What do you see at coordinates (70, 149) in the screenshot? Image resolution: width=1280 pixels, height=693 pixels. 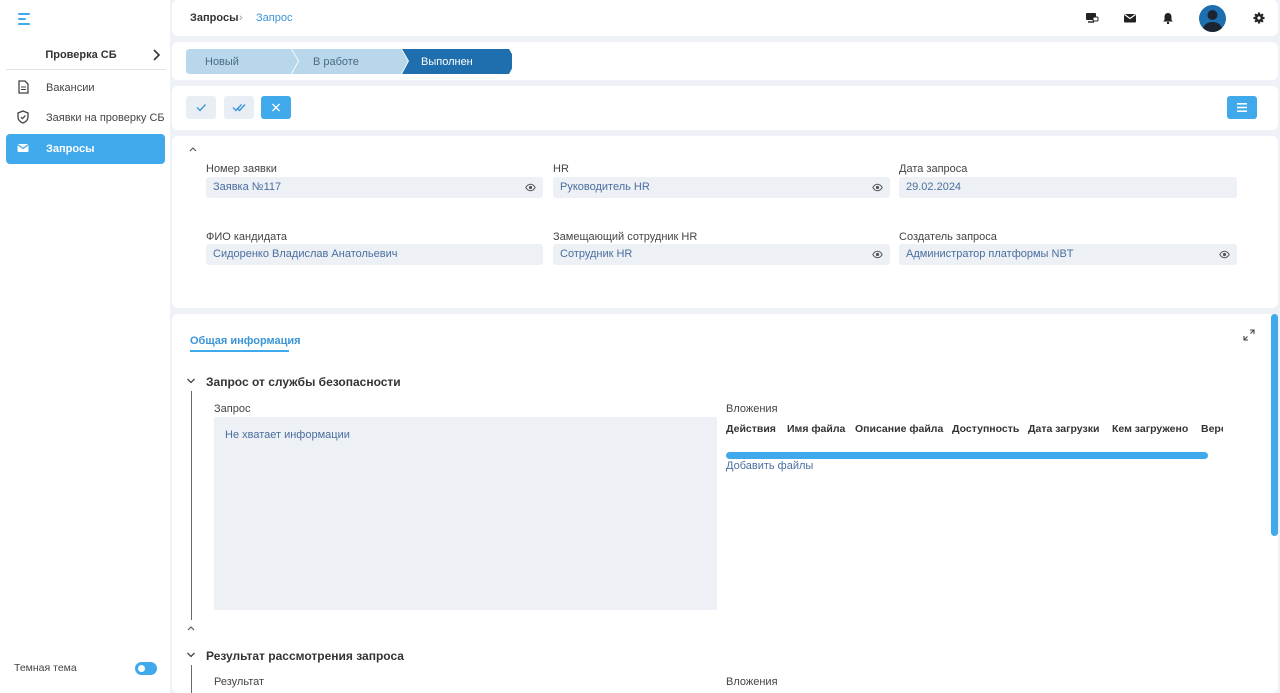 I see `sidebar-item-label: Запросы` at bounding box center [70, 149].